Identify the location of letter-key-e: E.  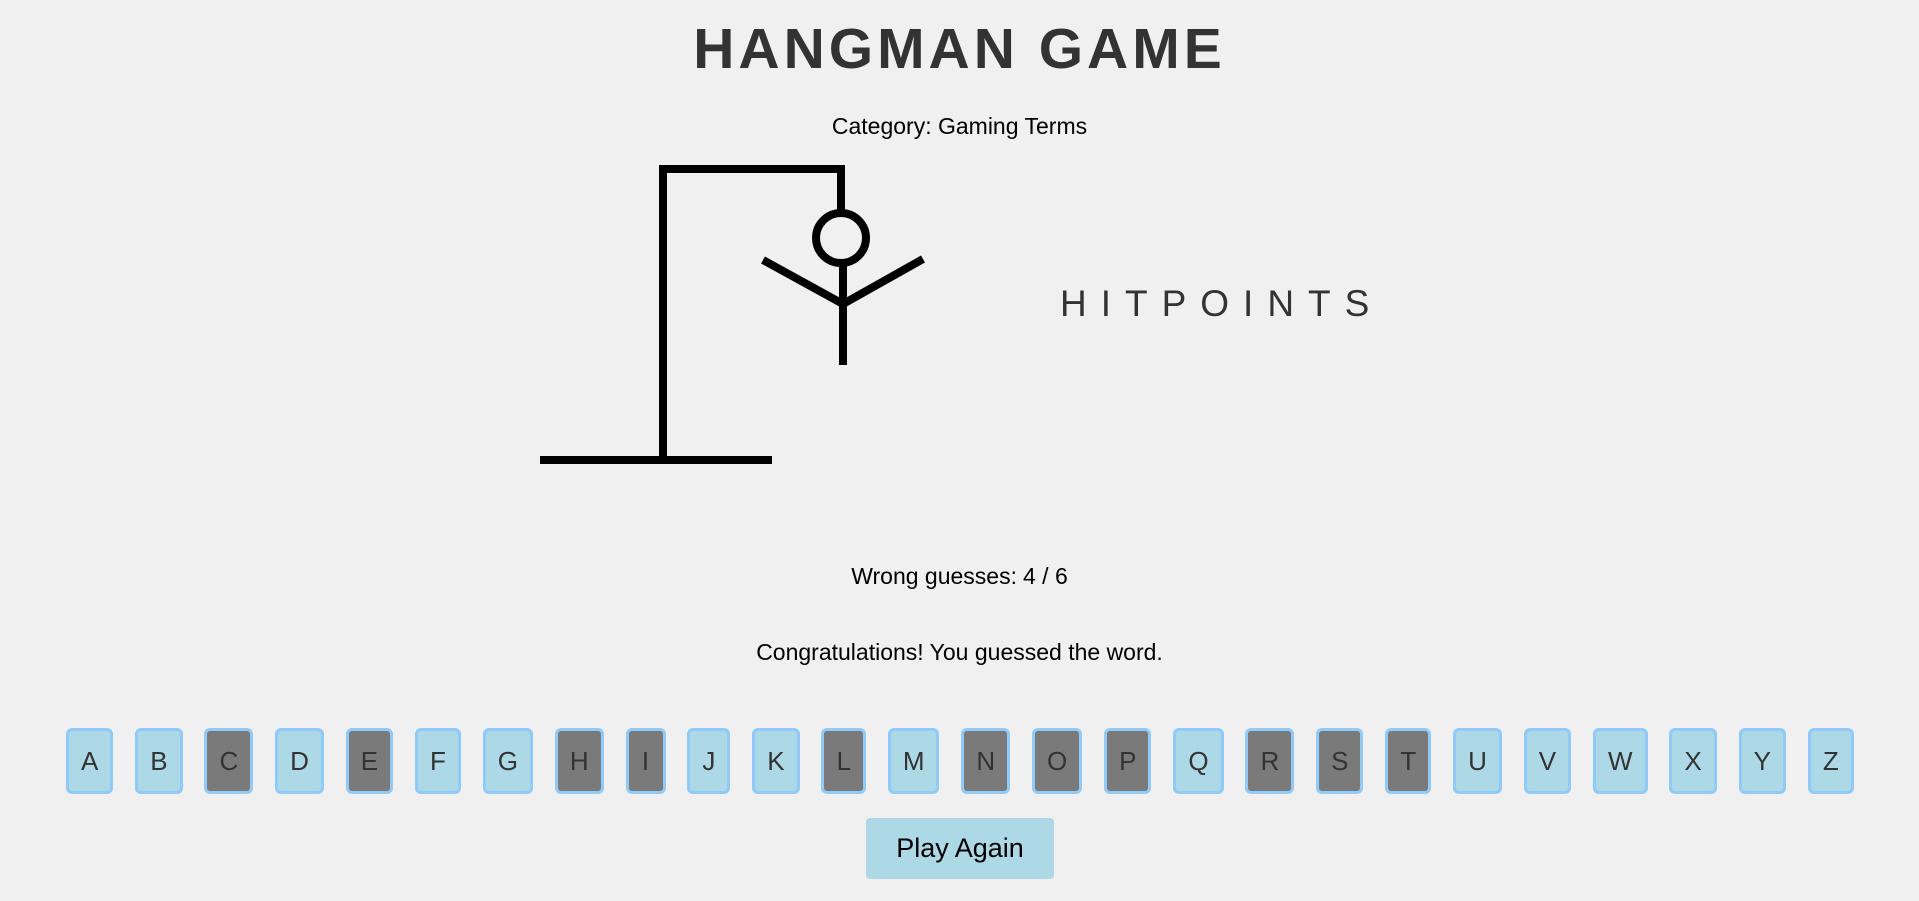
(369, 761).